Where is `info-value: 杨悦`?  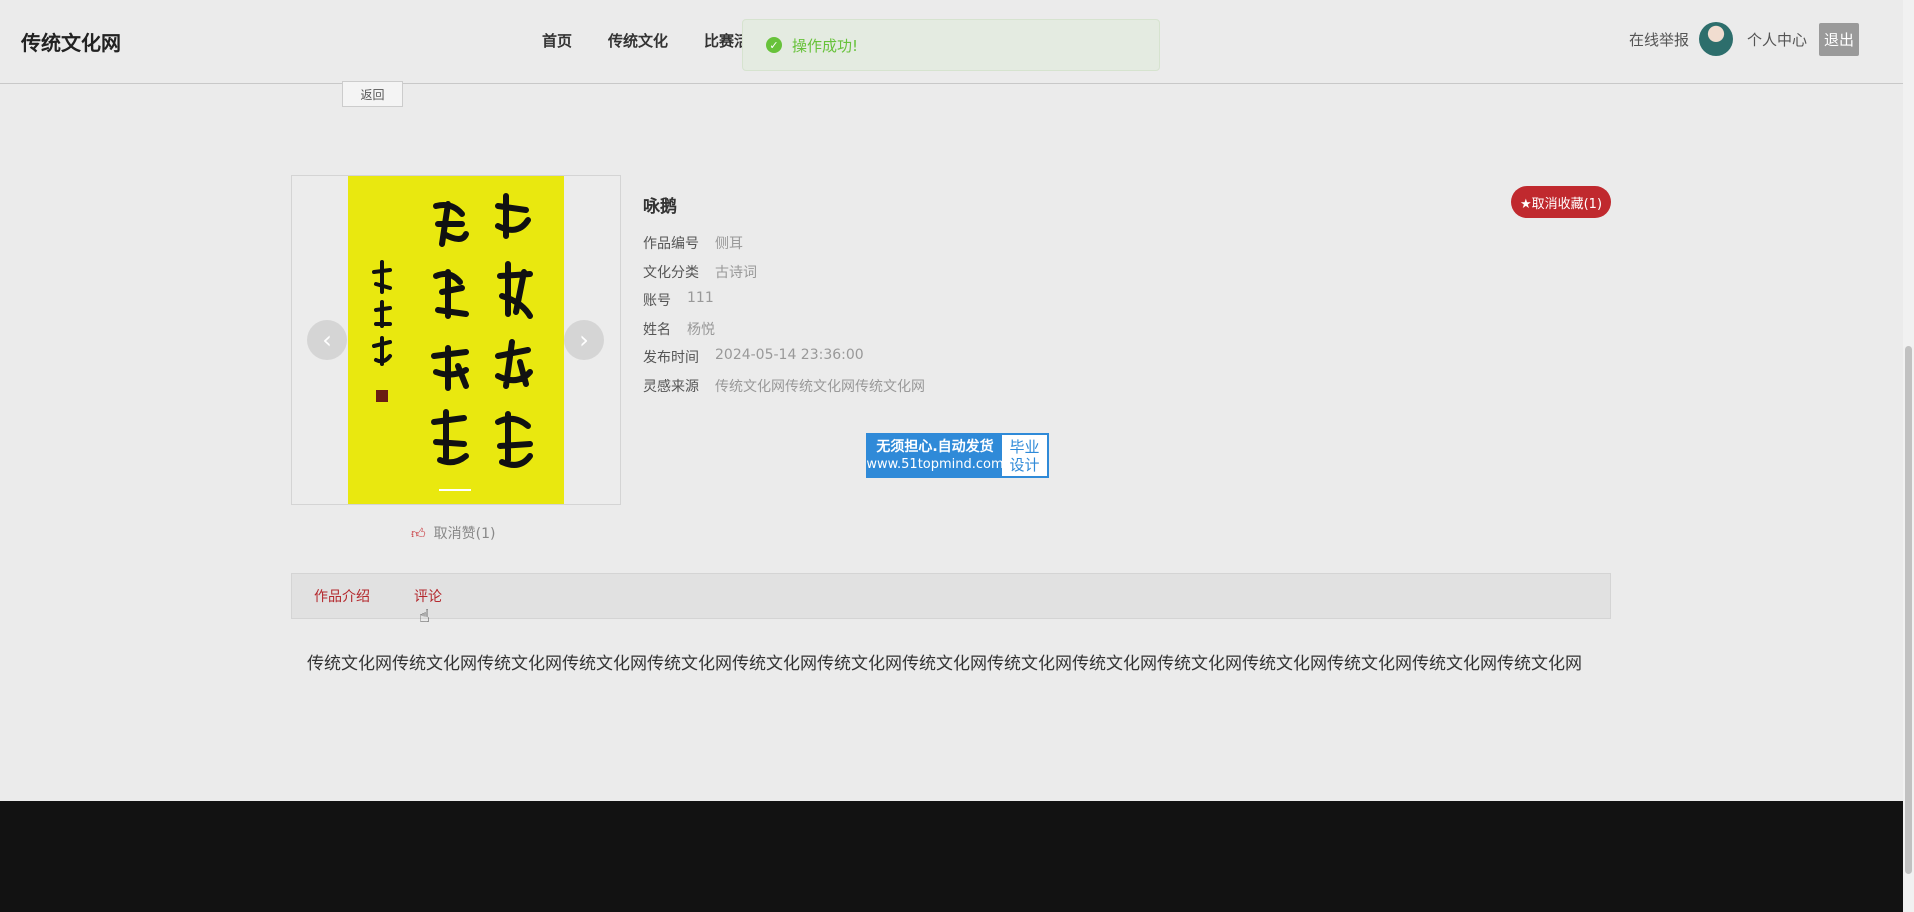
info-value: 杨悦 is located at coordinates (701, 330).